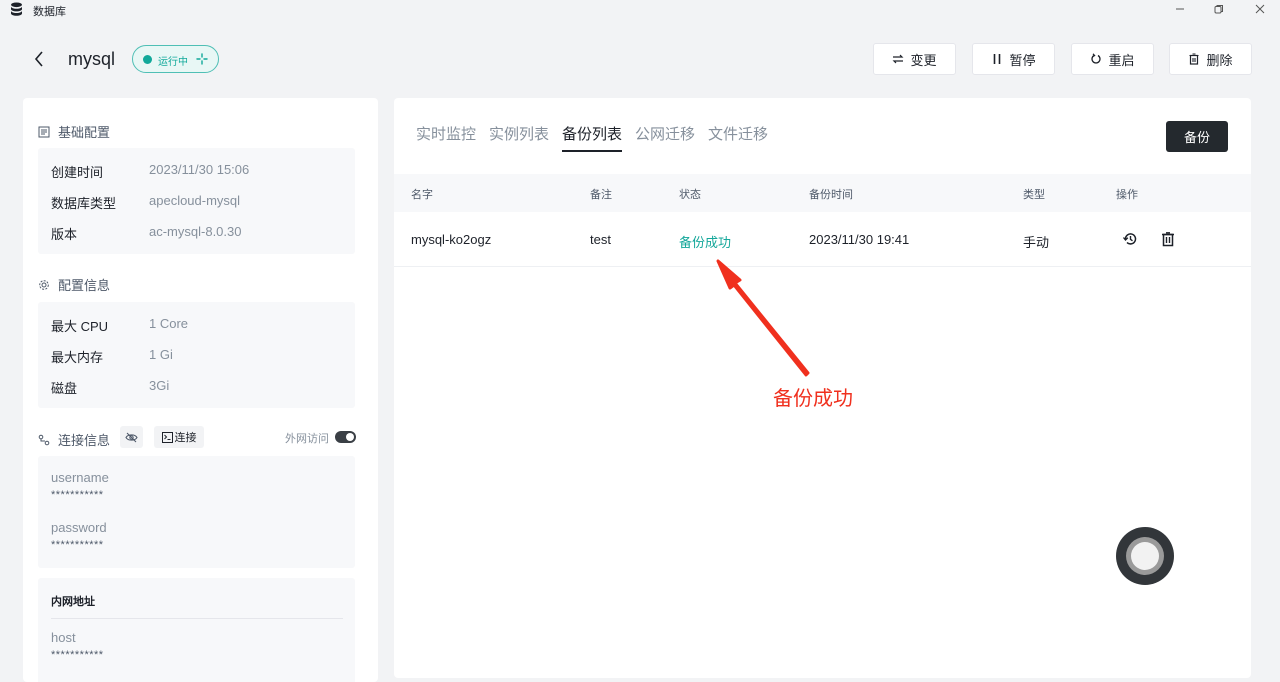 This screenshot has width=1280, height=682. I want to click on fab-core, so click(1145, 556).